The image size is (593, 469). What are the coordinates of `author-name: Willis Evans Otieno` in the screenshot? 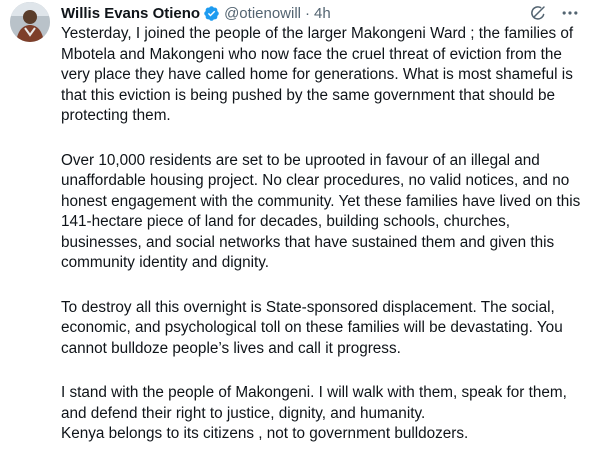 It's located at (130, 13).